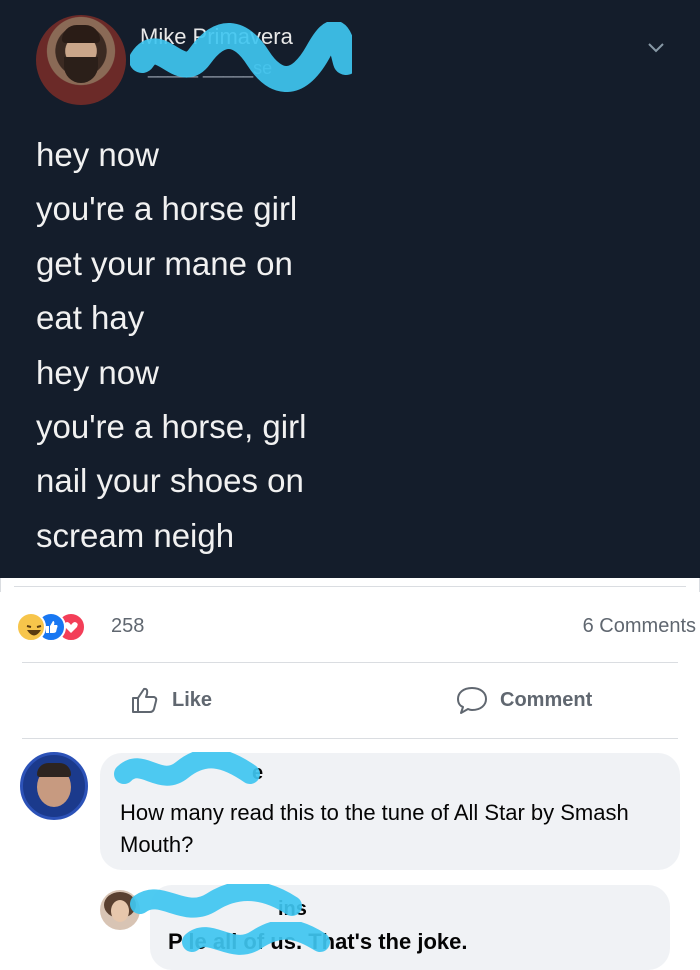 The image size is (700, 970). I want to click on tweet-line: scream neigh, so click(135, 535).